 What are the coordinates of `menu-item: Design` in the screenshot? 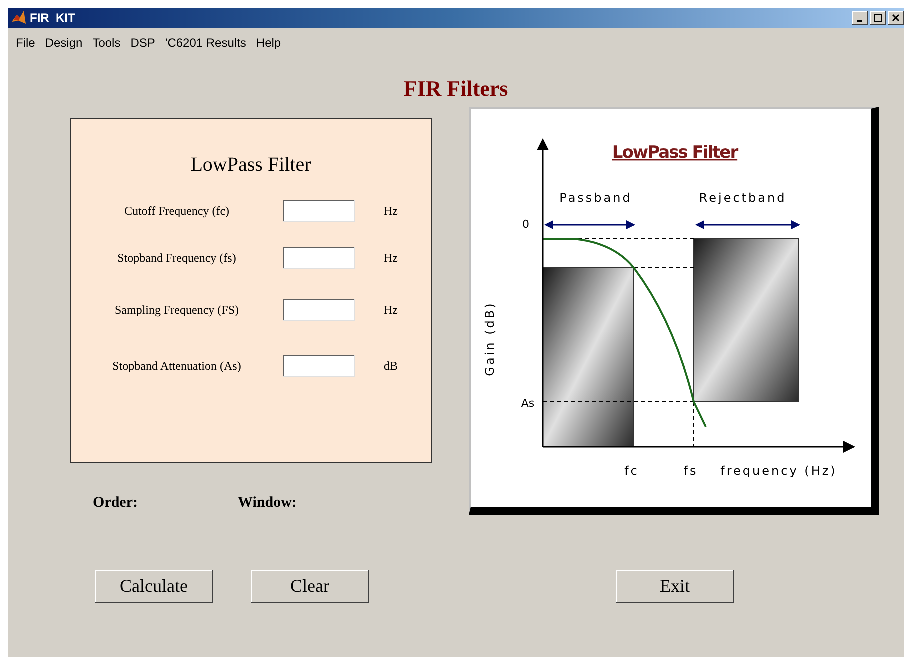 It's located at (64, 43).